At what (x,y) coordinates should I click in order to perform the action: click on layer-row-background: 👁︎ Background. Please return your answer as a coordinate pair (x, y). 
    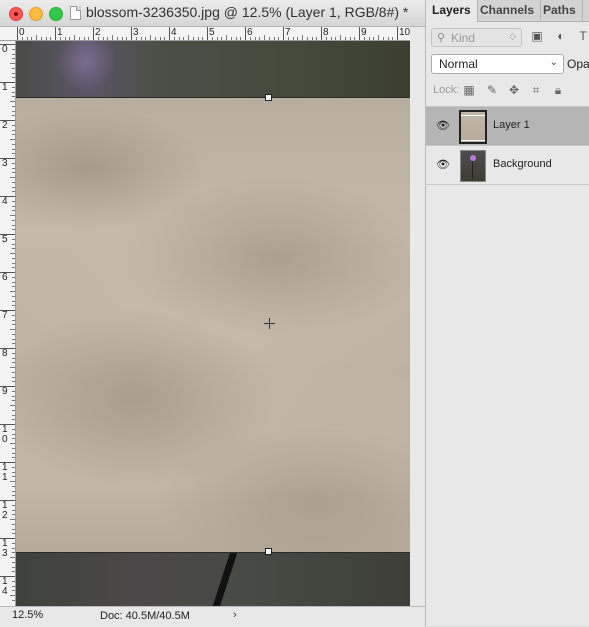
    Looking at the image, I should click on (507, 165).